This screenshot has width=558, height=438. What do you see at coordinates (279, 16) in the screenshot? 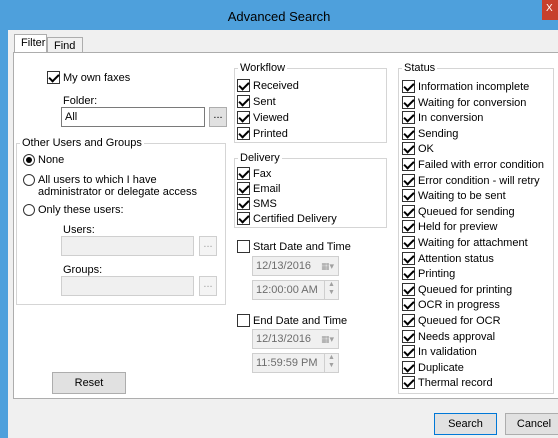
I see `window-title: Advanced Search` at bounding box center [279, 16].